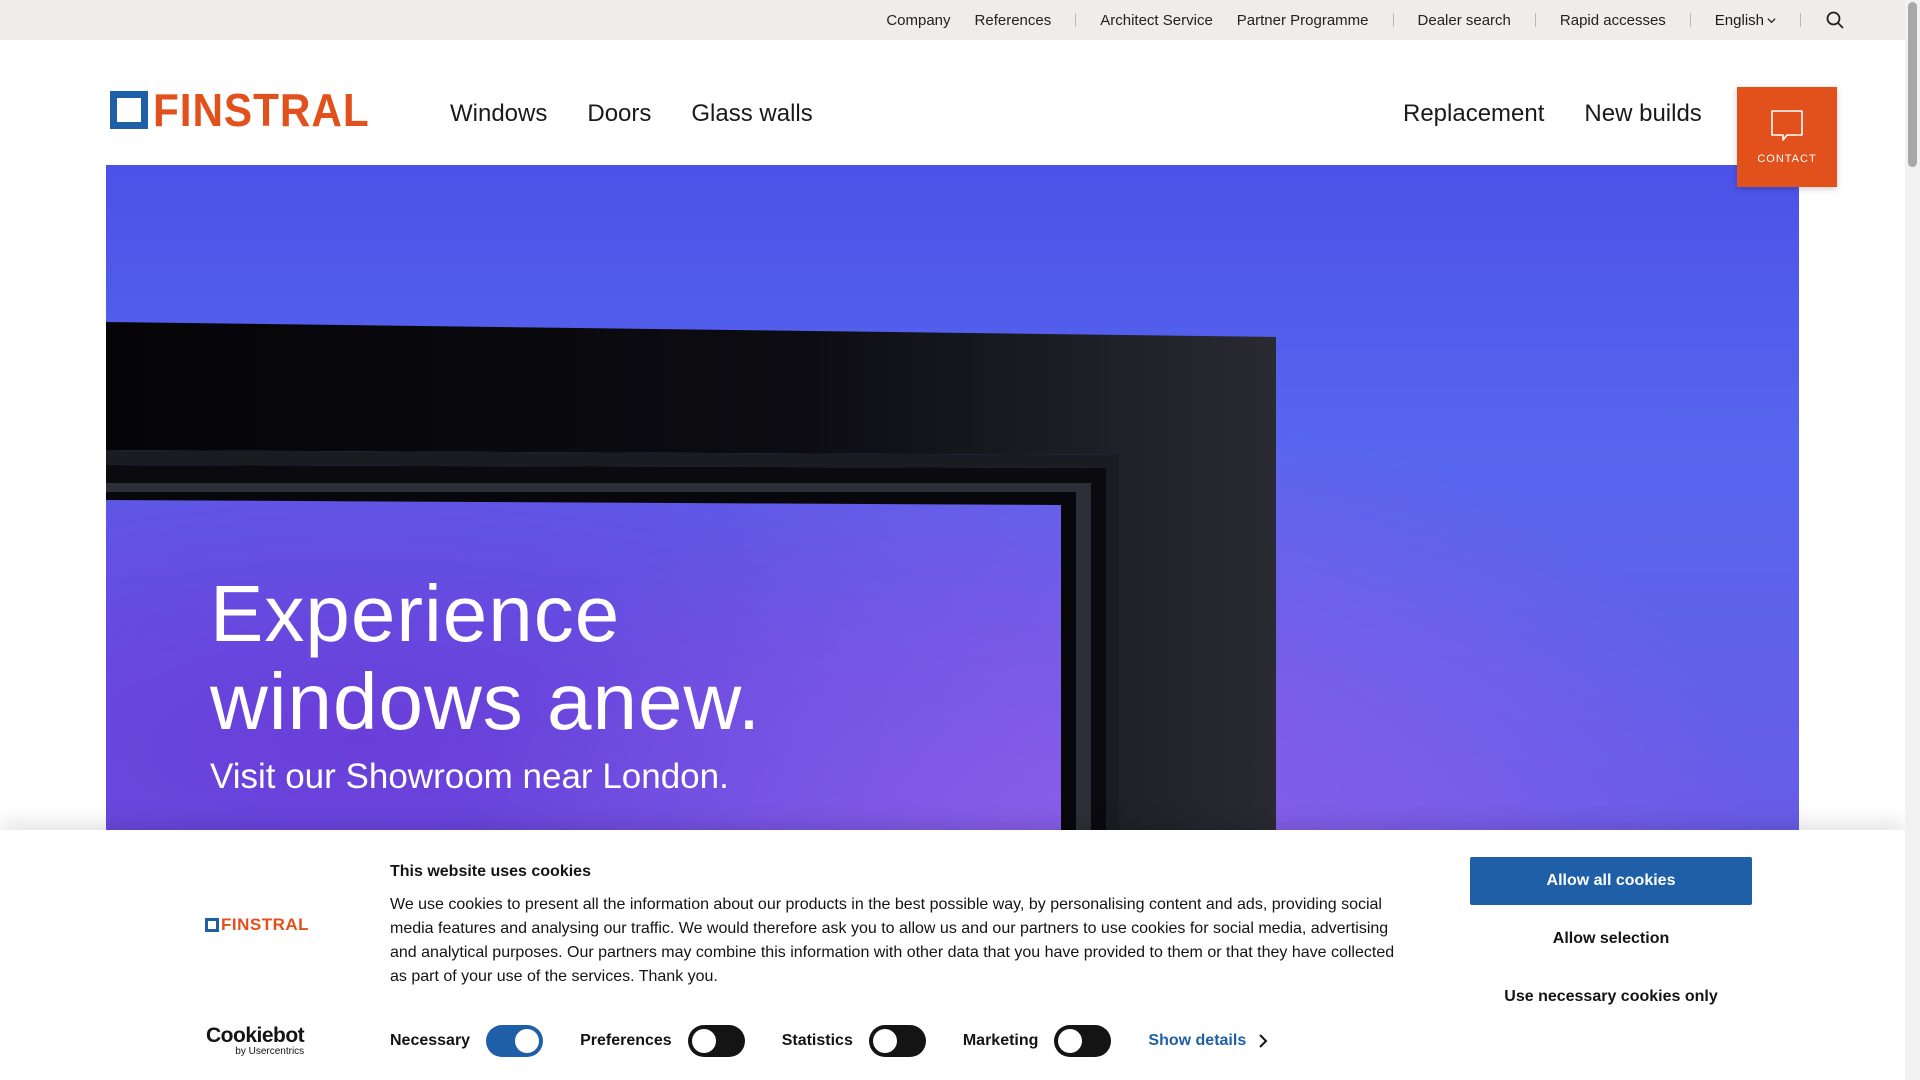 The height and width of the screenshot is (1080, 1920). I want to click on finstral-logo: FINSTRAL, so click(249, 110).